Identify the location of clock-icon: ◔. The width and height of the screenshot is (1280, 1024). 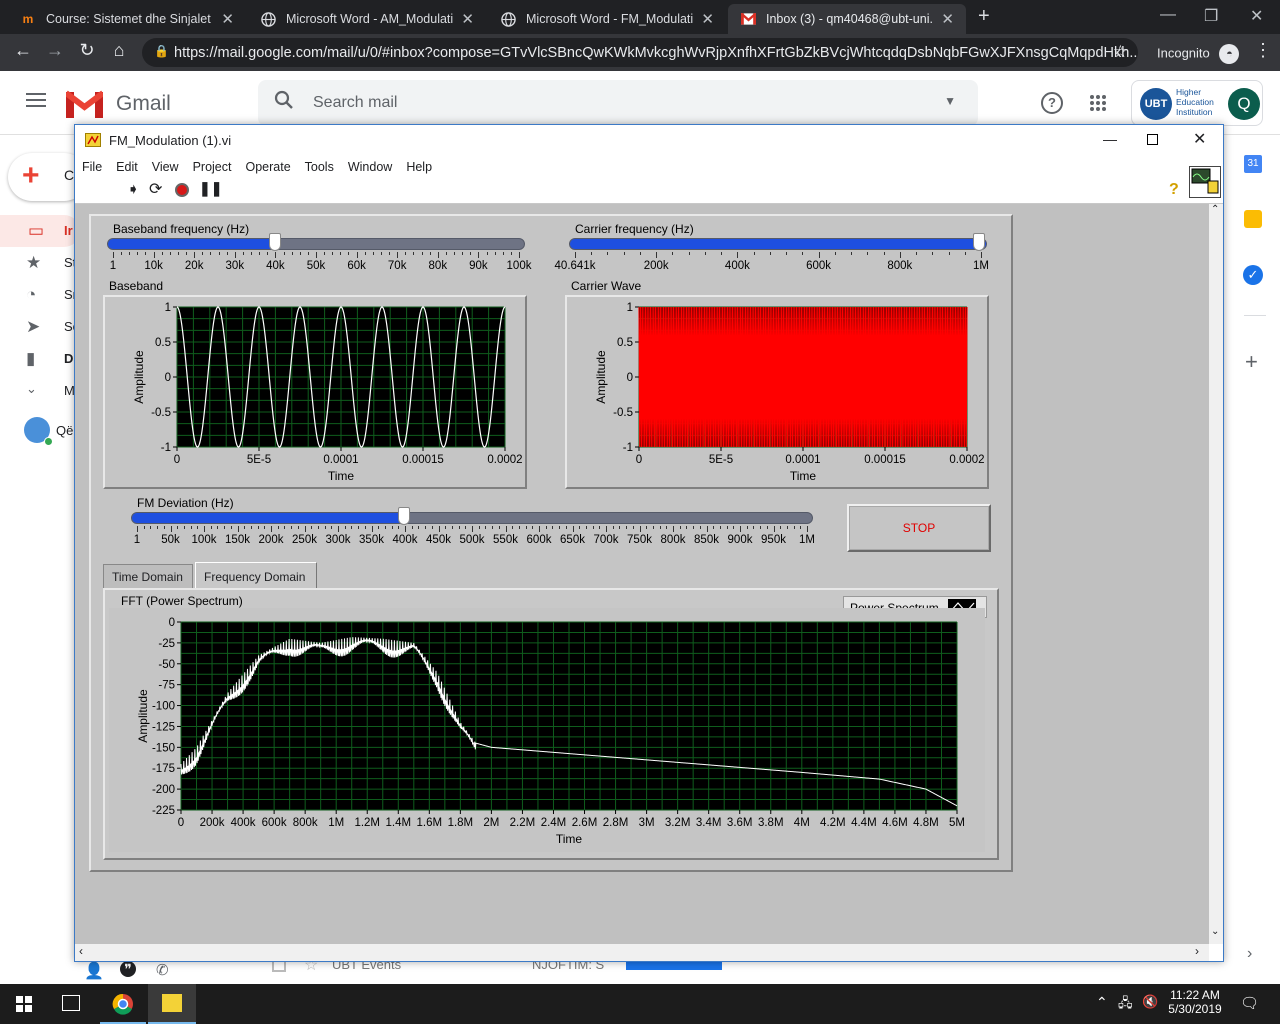
(31, 295).